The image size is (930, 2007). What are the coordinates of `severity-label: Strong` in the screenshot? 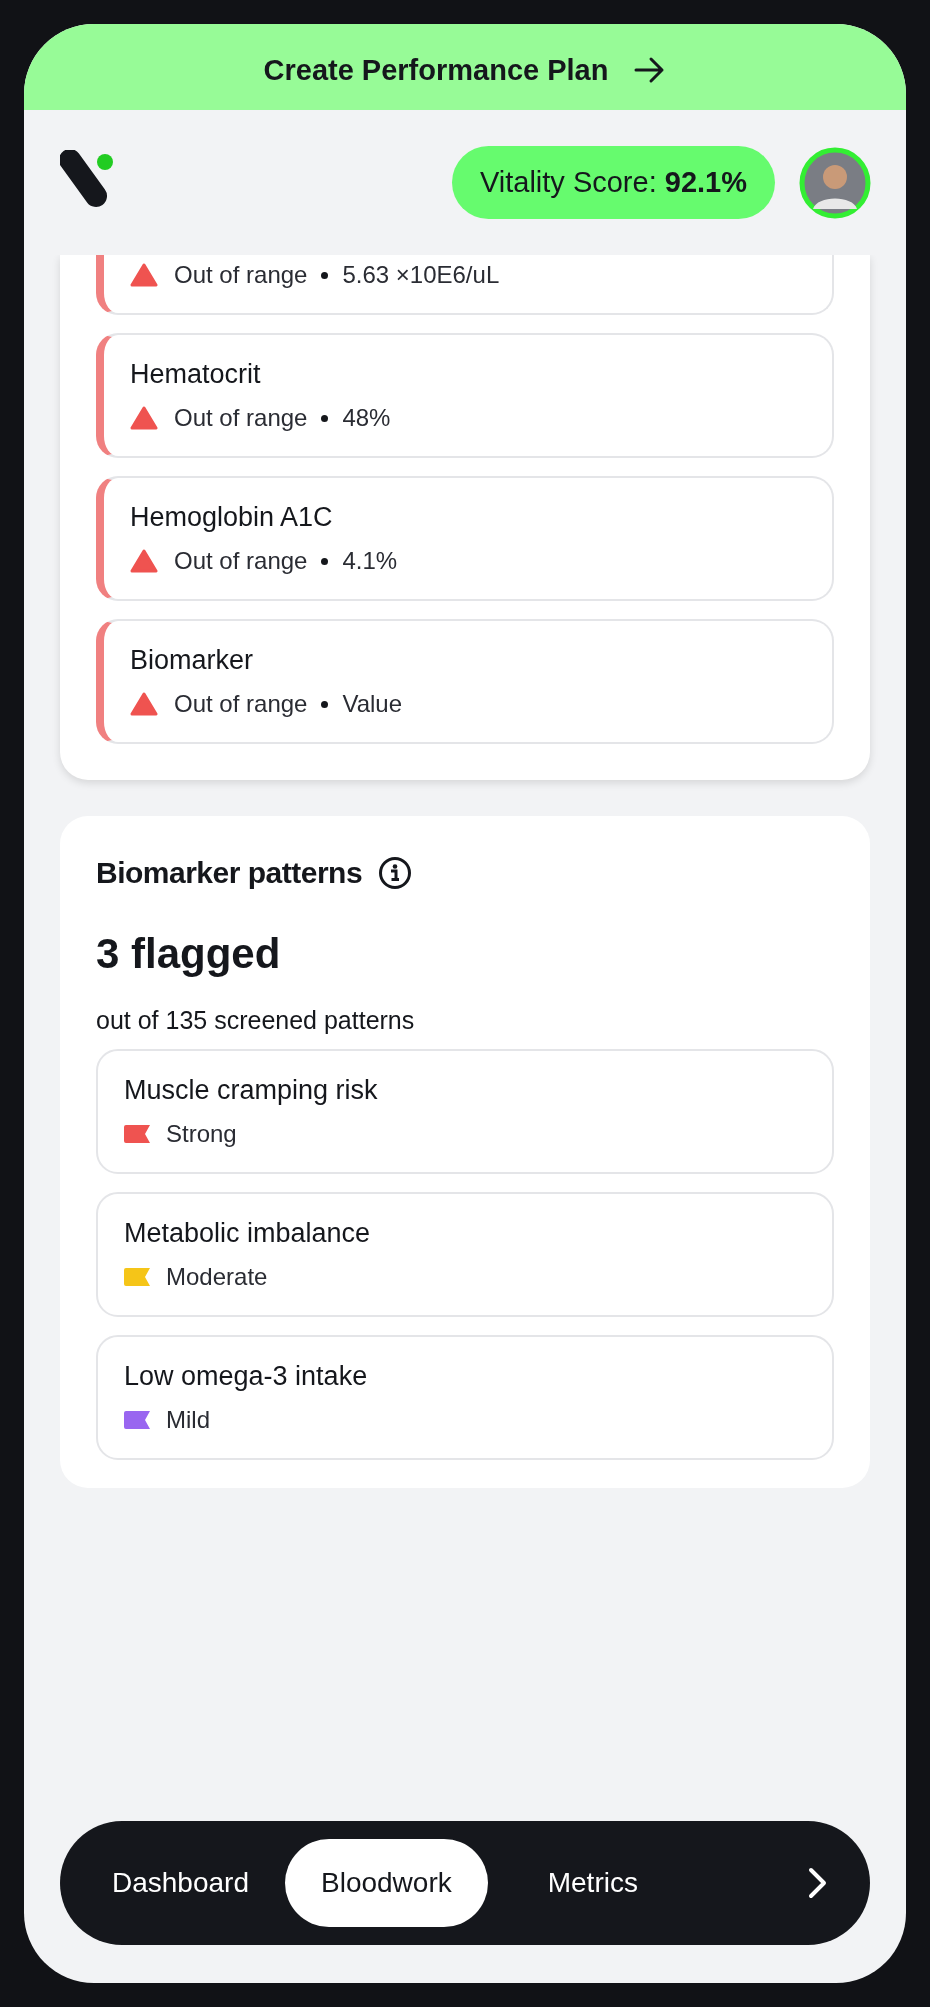 It's located at (201, 1134).